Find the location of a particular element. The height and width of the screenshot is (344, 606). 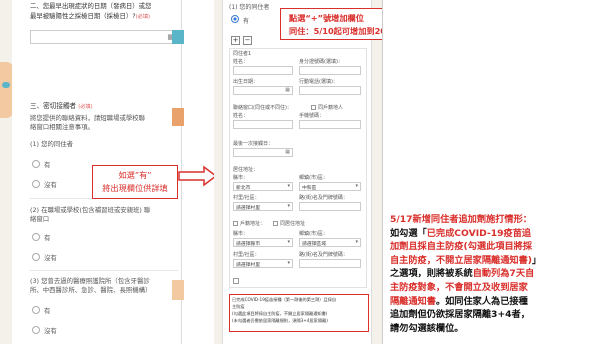

note-line2: 如勾選「已完成COVID-19疫苗追 is located at coordinates (461, 233).